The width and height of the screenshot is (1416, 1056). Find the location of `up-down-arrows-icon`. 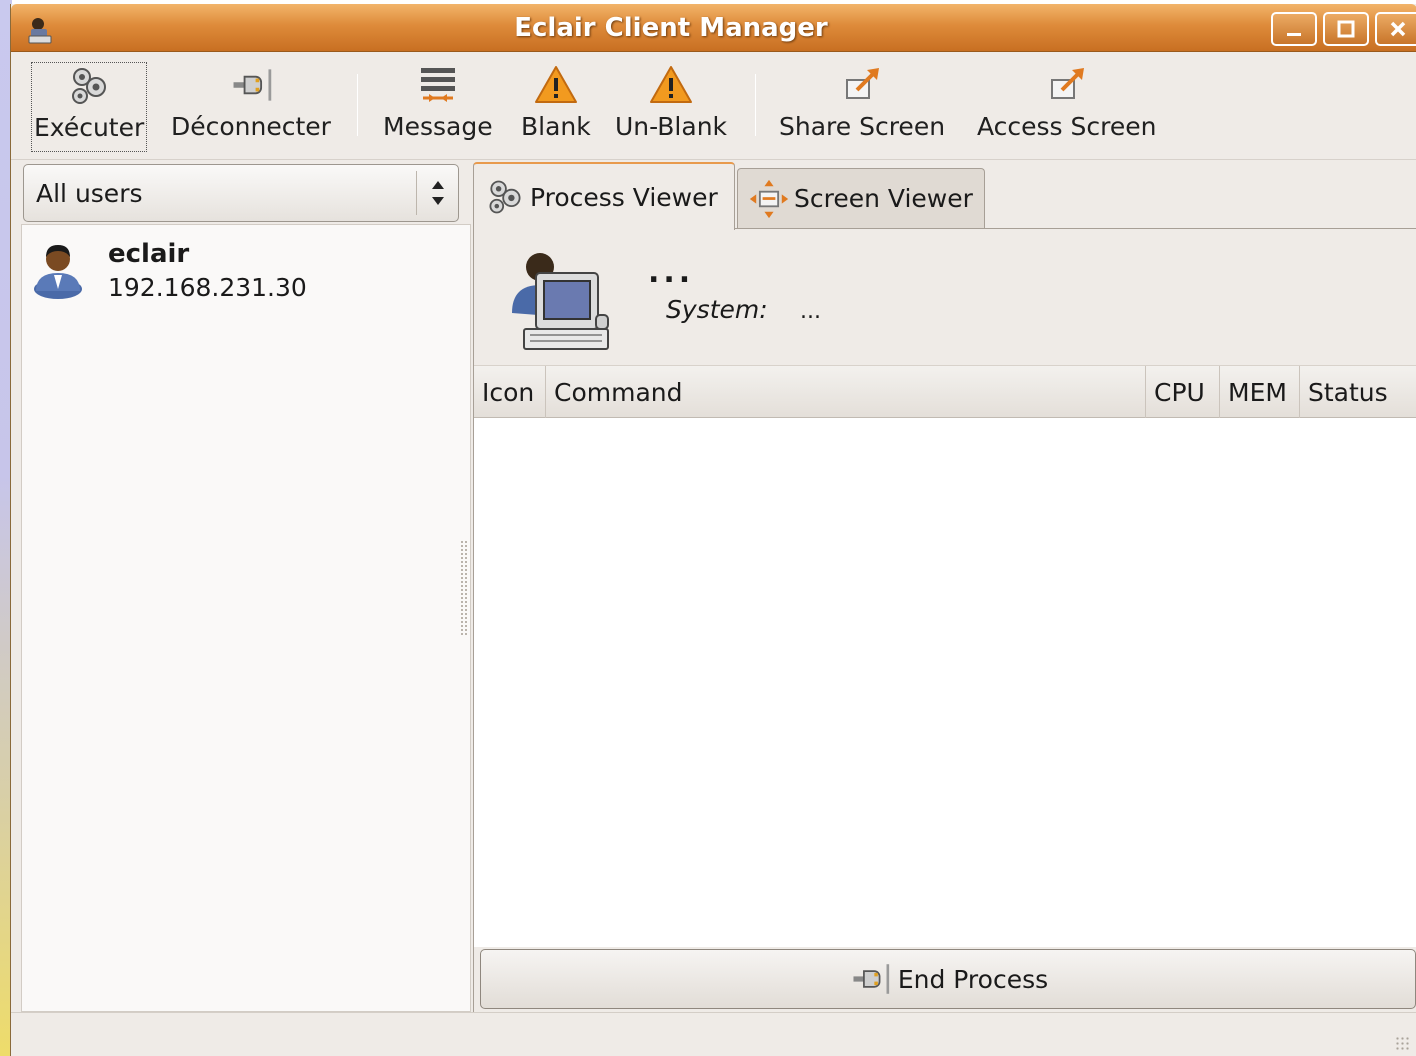

up-down-arrows-icon is located at coordinates (438, 193).